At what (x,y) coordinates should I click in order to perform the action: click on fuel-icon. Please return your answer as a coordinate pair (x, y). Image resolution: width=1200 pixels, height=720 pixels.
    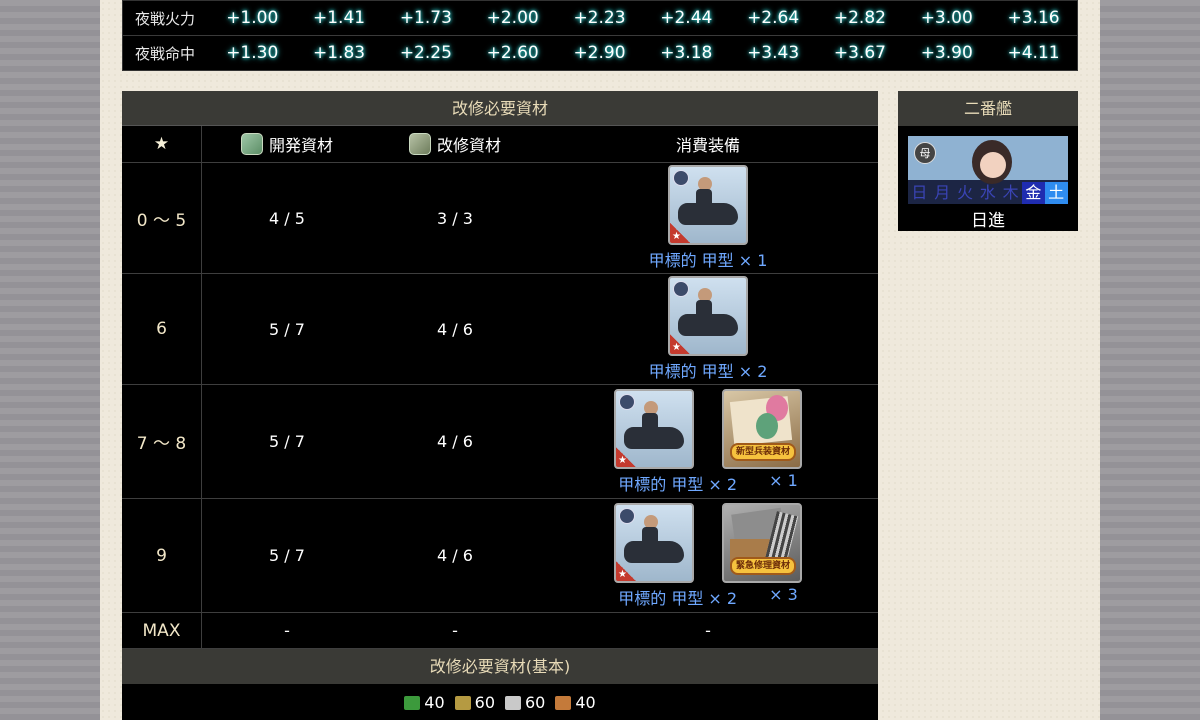
    Looking at the image, I should click on (412, 703).